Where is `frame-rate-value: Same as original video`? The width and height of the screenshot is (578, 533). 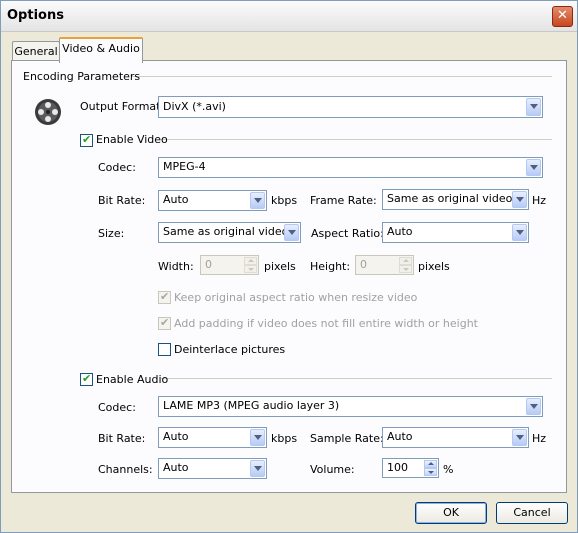
frame-rate-value: Same as original video is located at coordinates (450, 198).